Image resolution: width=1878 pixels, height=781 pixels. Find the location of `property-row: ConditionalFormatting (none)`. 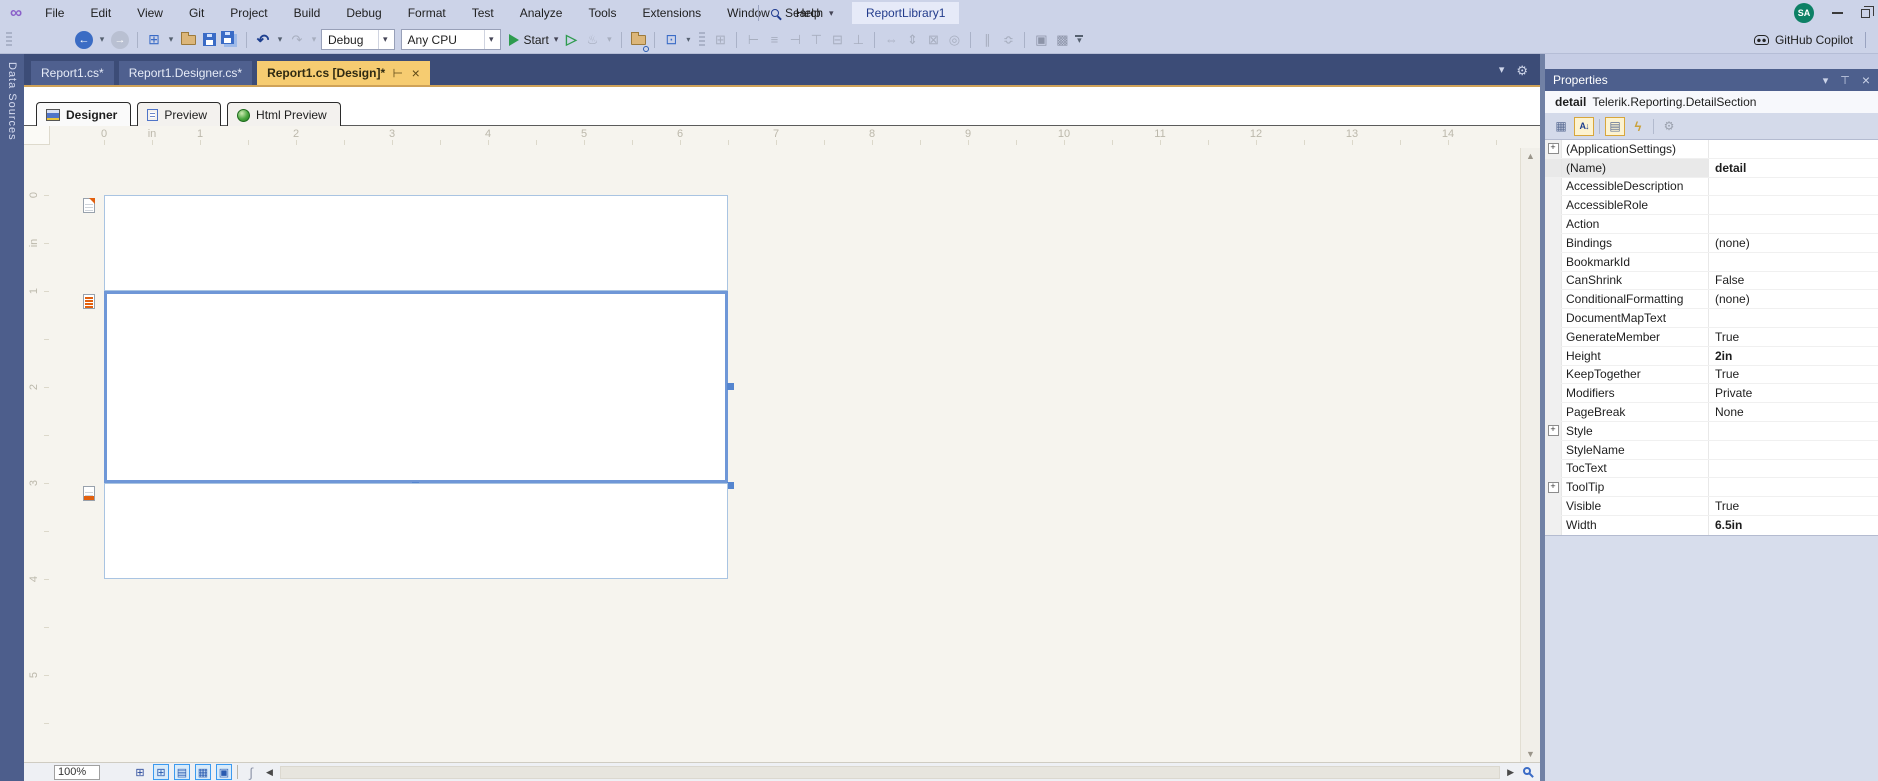

property-row: ConditionalFormatting (none) is located at coordinates (1711, 300).